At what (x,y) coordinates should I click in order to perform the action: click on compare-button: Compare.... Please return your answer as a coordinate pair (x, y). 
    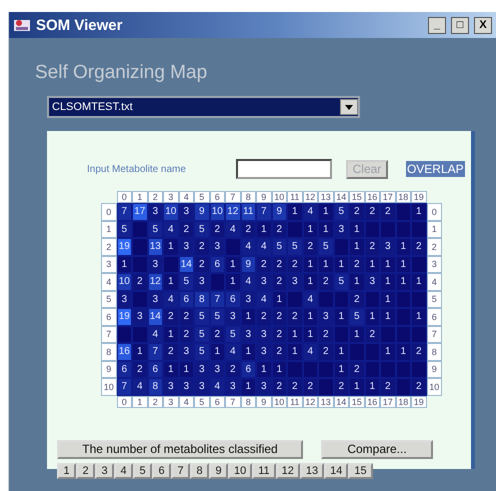
    Looking at the image, I should click on (377, 449).